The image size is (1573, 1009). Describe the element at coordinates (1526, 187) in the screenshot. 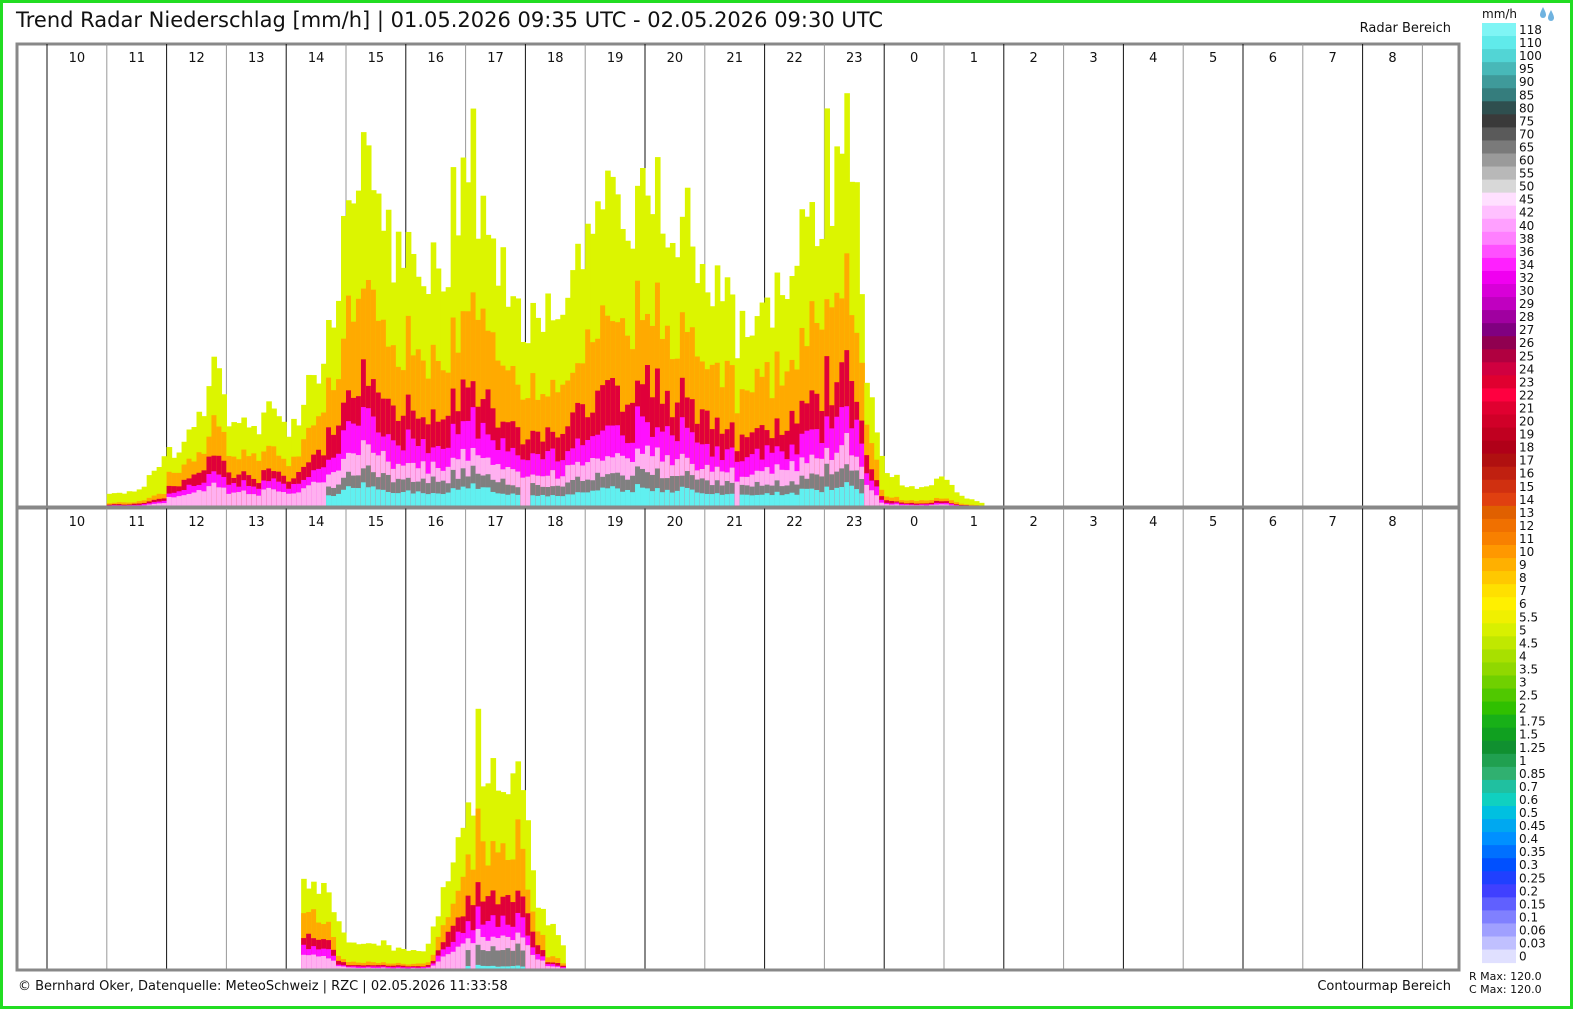

I see `legend-level-label: 50` at that location.